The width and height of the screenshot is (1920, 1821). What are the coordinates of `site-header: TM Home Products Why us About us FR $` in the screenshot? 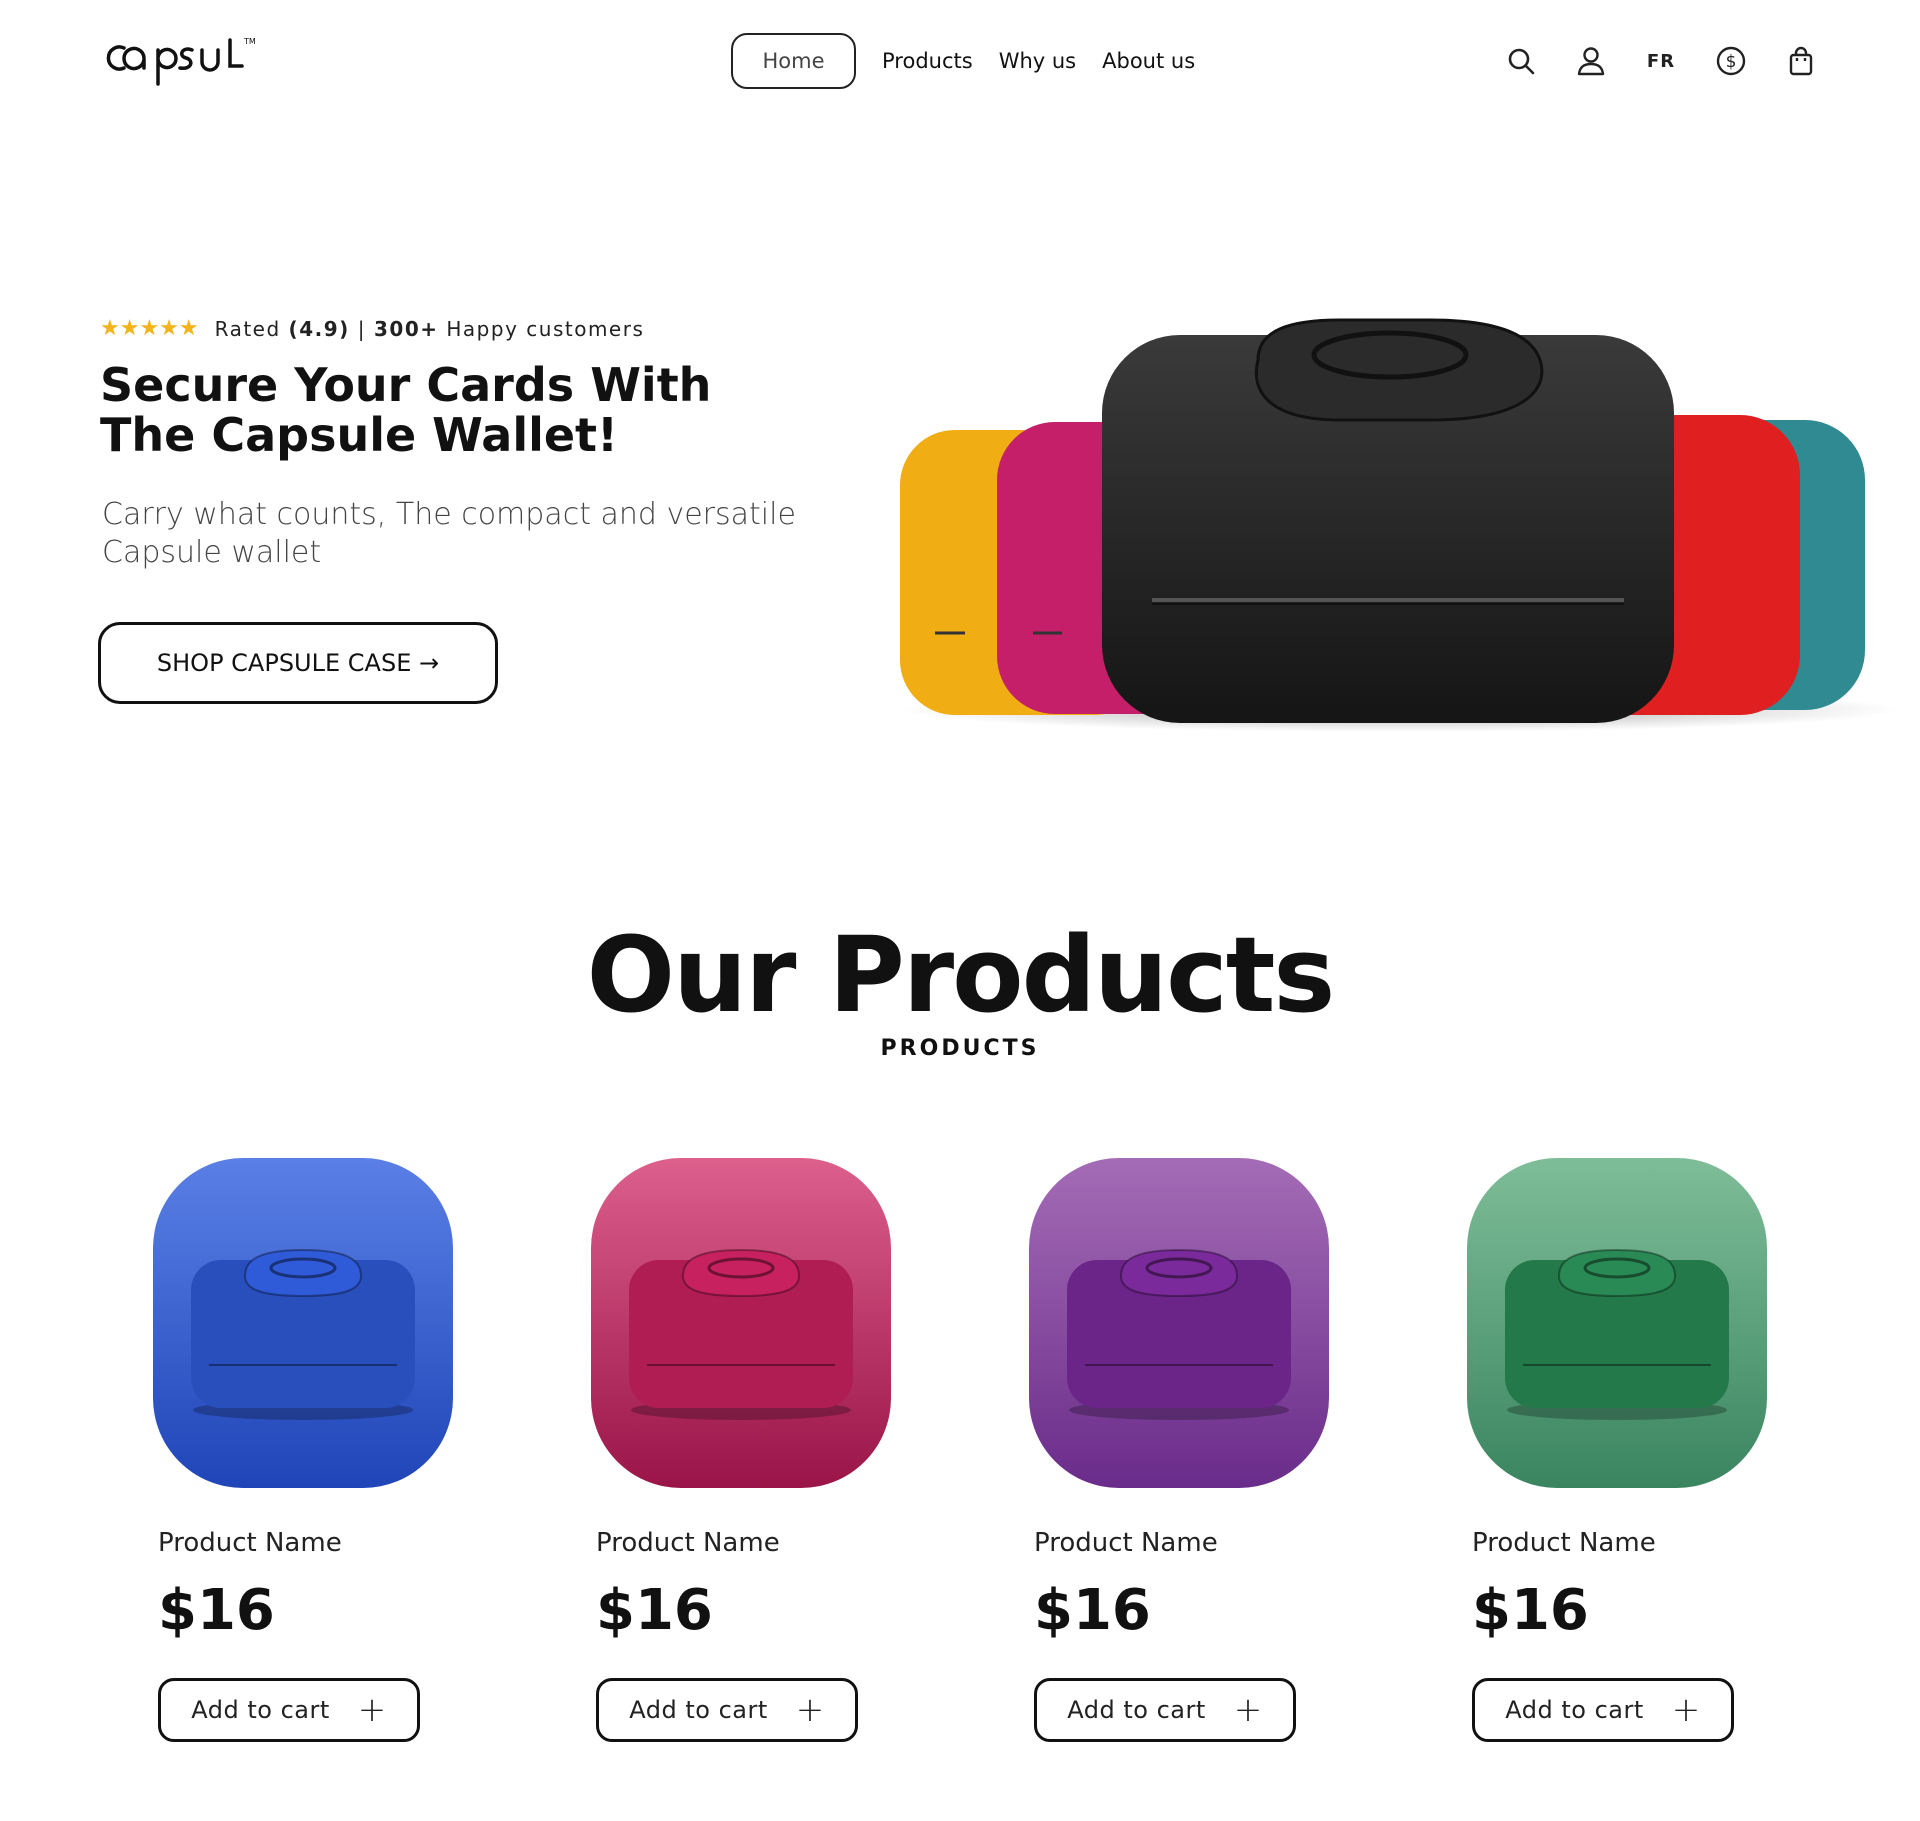 It's located at (960, 62).